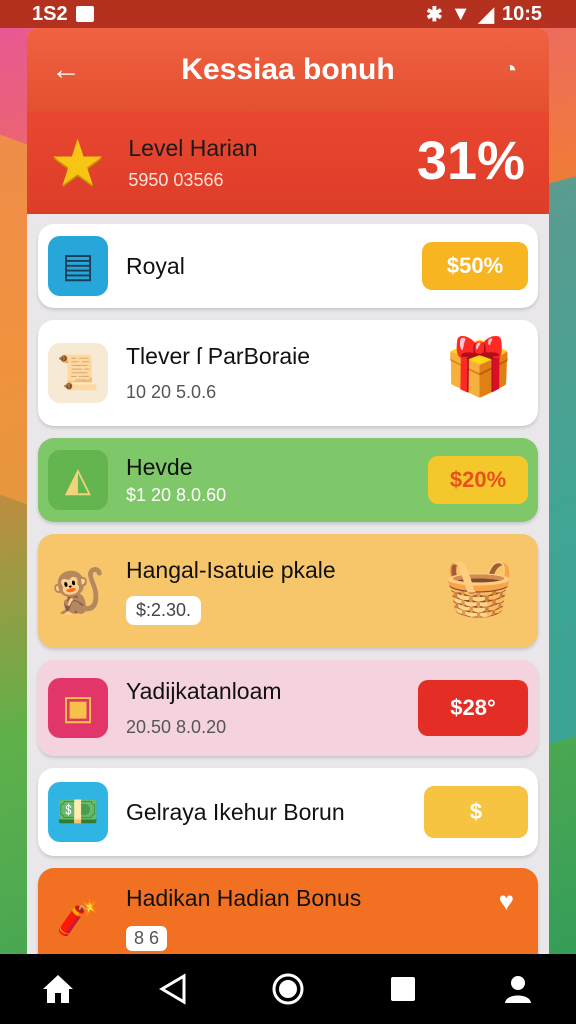 This screenshot has height=1024, width=576. What do you see at coordinates (66, 70) in the screenshot?
I see `back-arrow-icon: ←` at bounding box center [66, 70].